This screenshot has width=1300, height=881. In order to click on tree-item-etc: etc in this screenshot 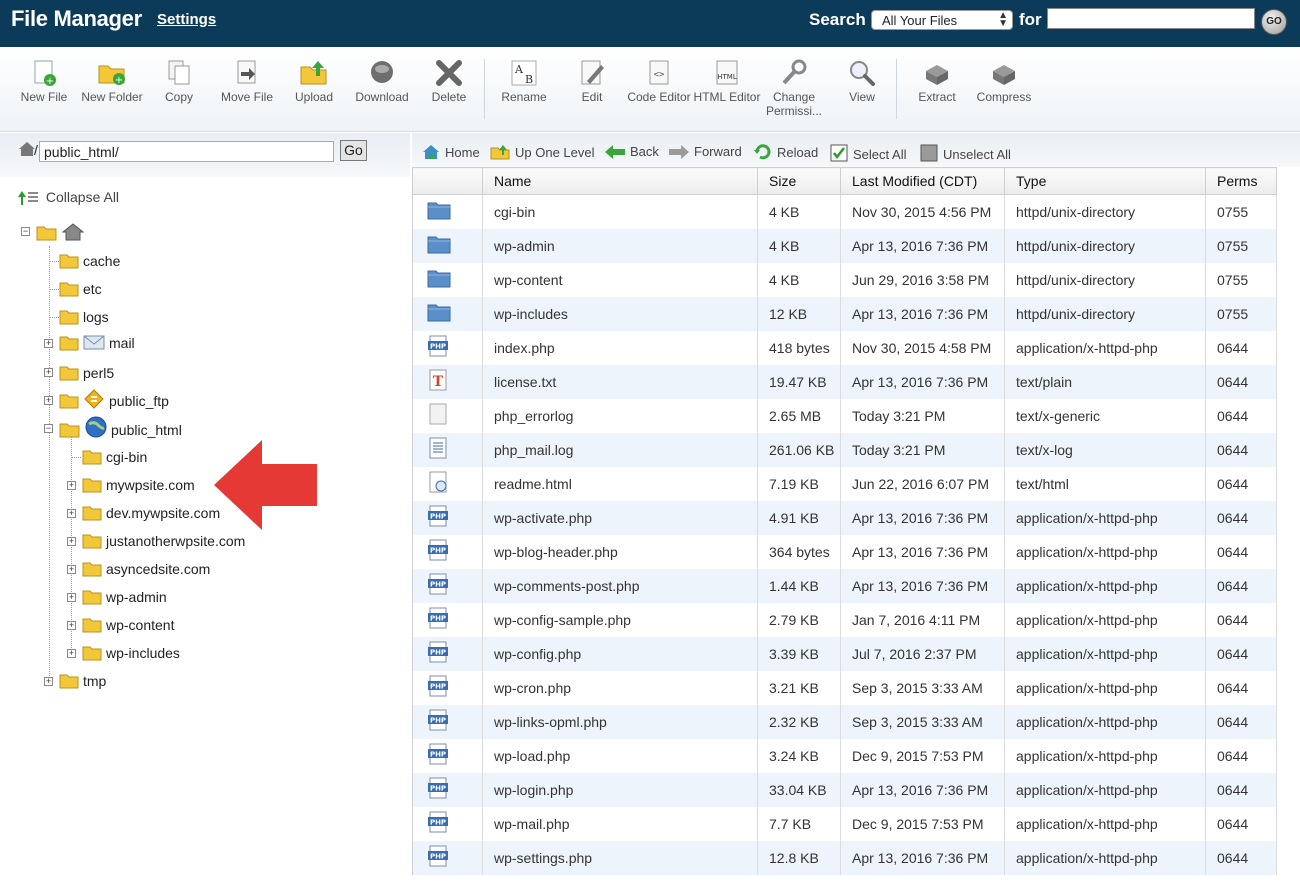, I will do `click(80, 289)`.